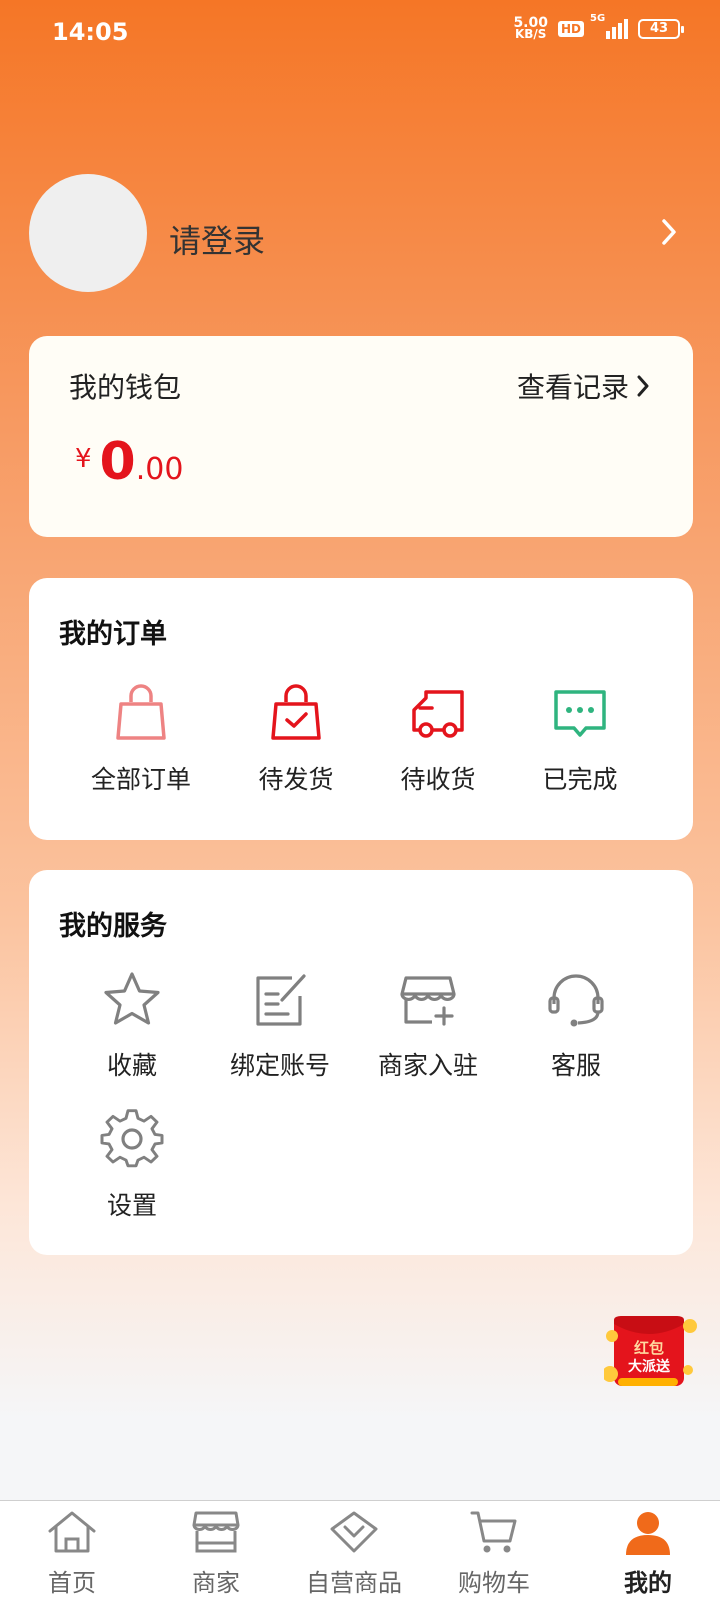 This screenshot has height=1600, width=720. Describe the element at coordinates (493, 1532) in the screenshot. I see `cart-icon` at that location.